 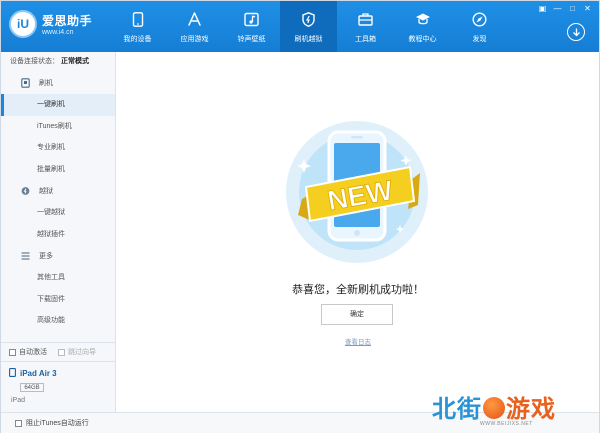 I want to click on sidebar-item-download-firmware: 下载固件, so click(x=58, y=300).